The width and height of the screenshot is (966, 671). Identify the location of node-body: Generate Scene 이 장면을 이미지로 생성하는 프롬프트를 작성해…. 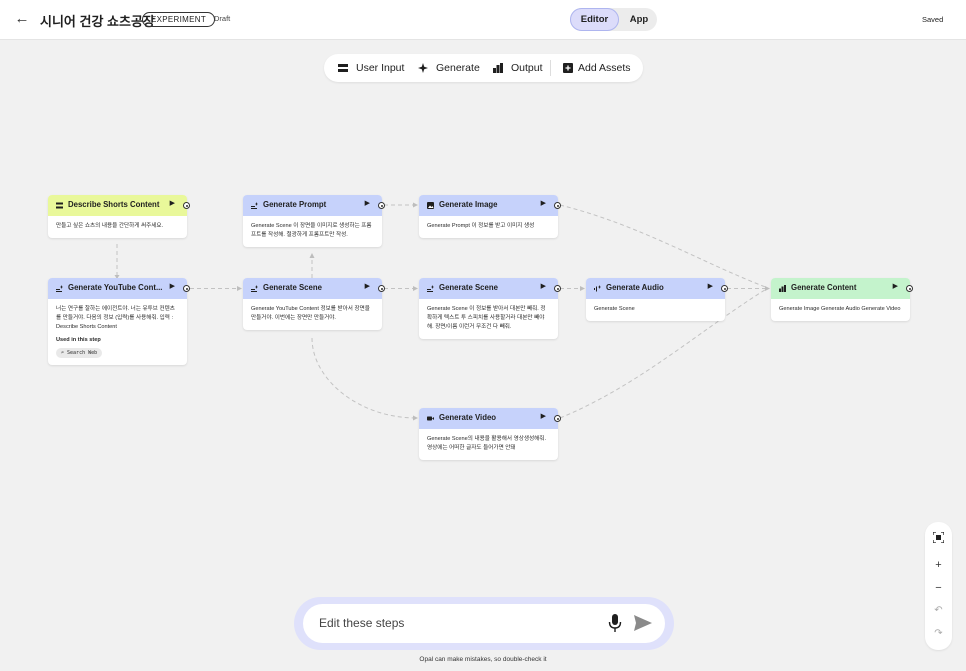
(311, 230).